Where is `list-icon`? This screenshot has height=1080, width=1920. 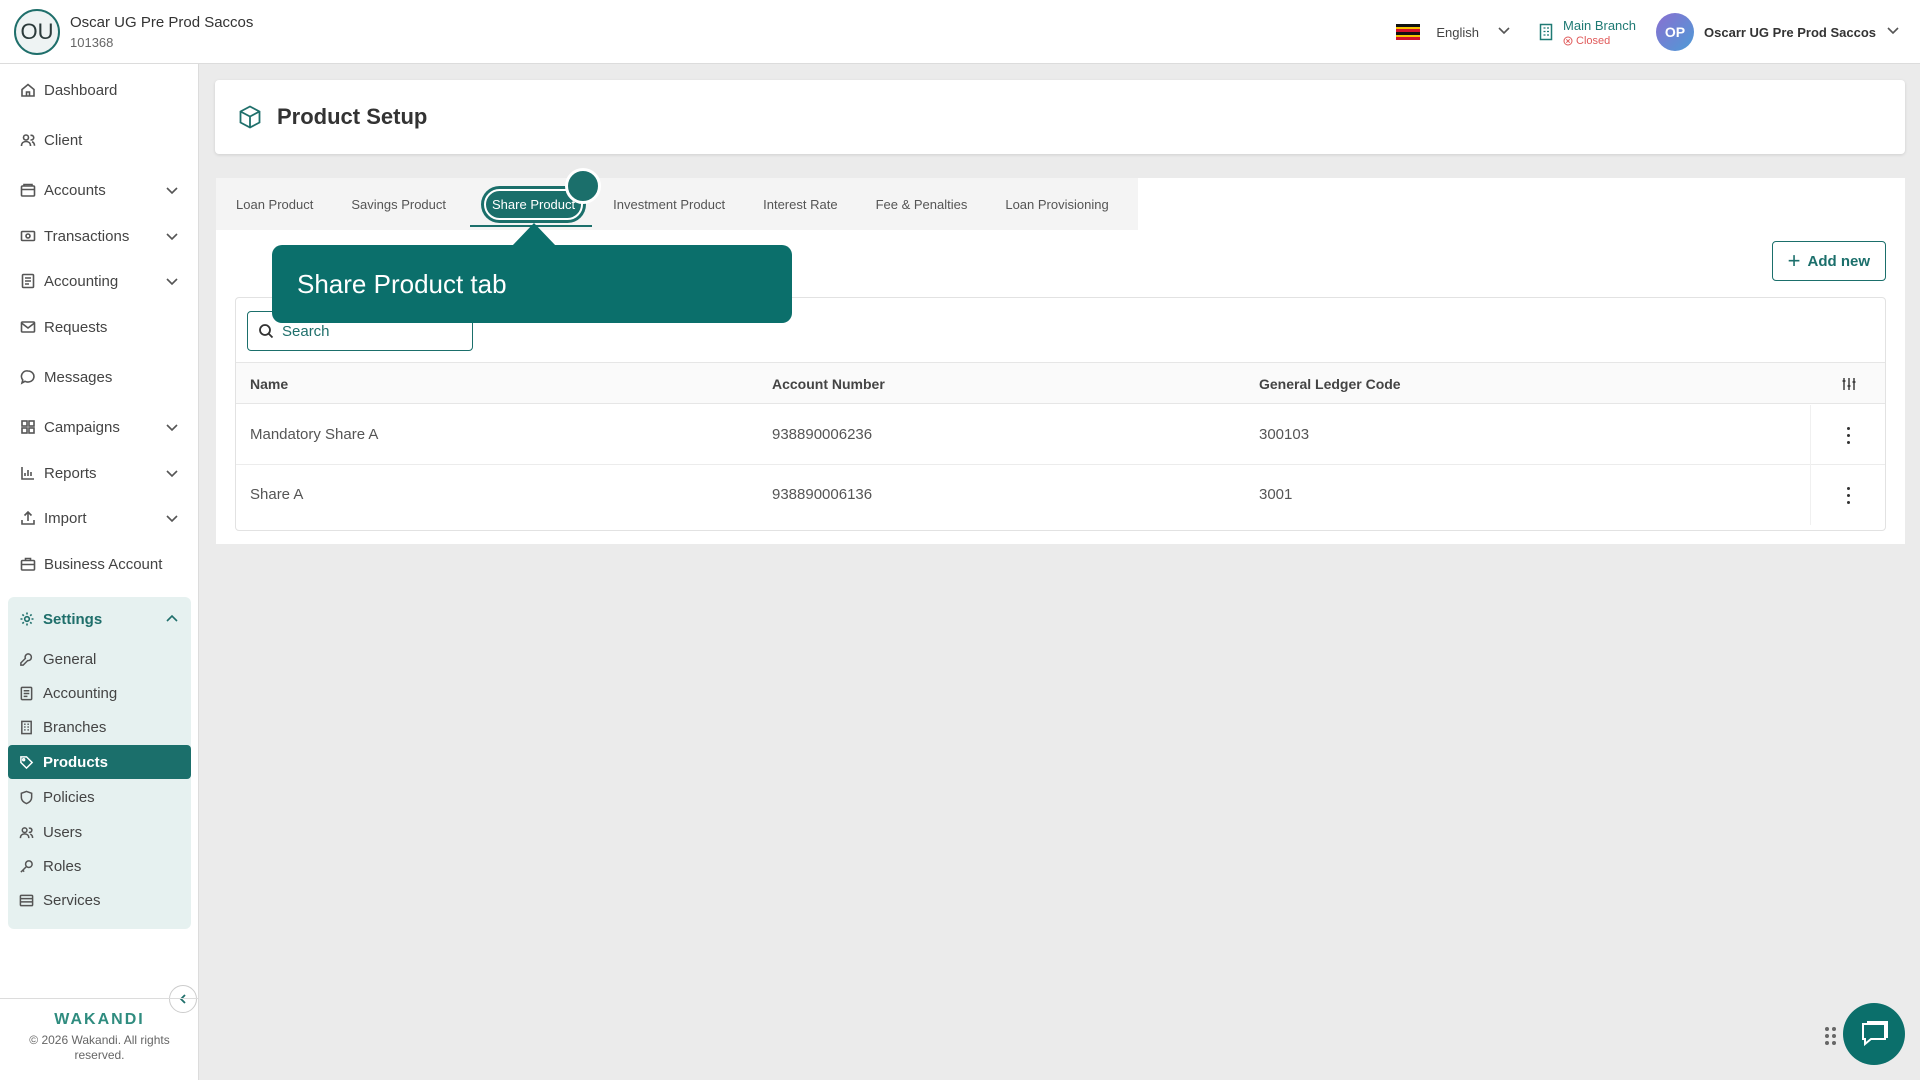
list-icon is located at coordinates (26, 900).